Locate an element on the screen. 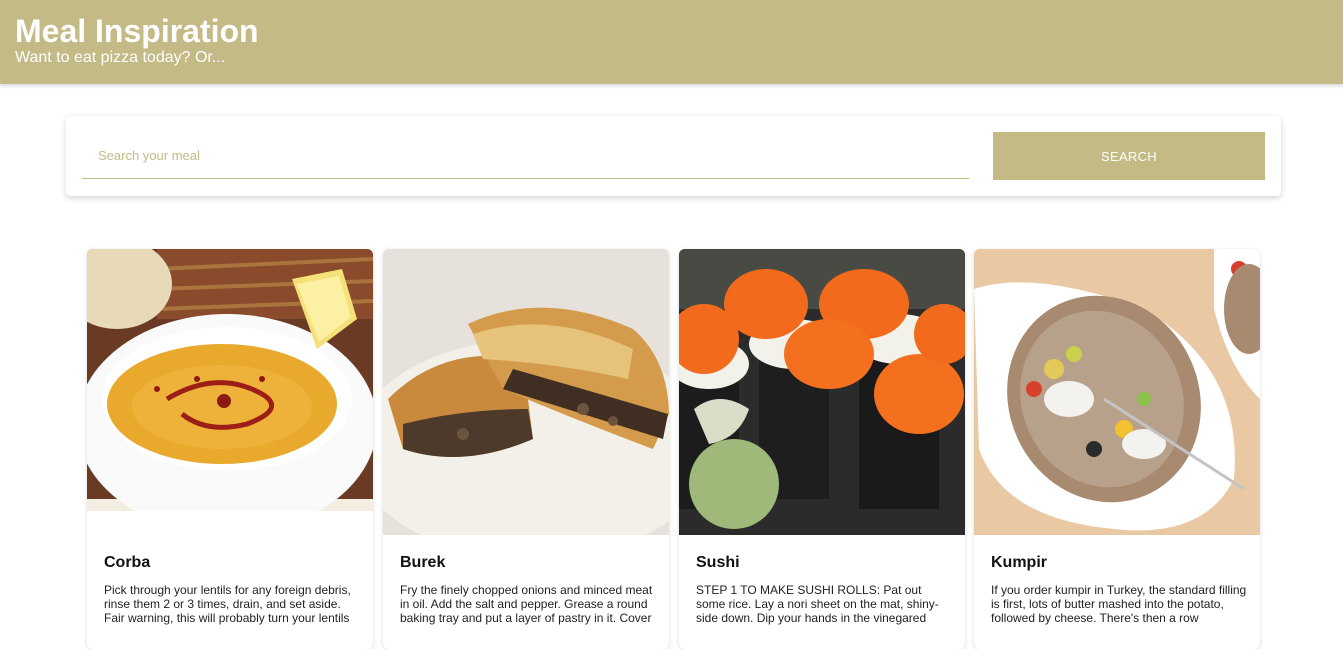  search-panel: SEARCH is located at coordinates (673, 156).